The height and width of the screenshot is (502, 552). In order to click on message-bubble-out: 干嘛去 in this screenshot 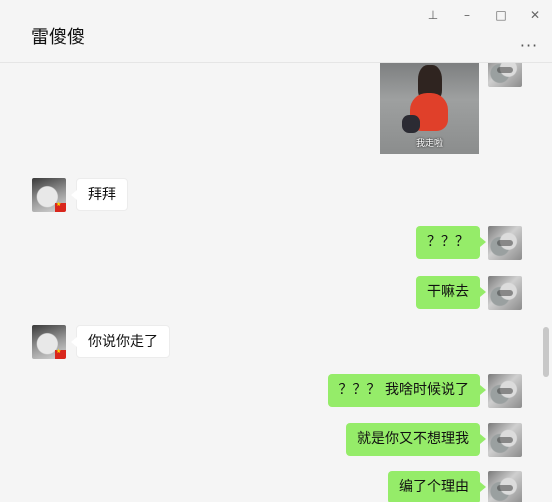, I will do `click(451, 292)`.